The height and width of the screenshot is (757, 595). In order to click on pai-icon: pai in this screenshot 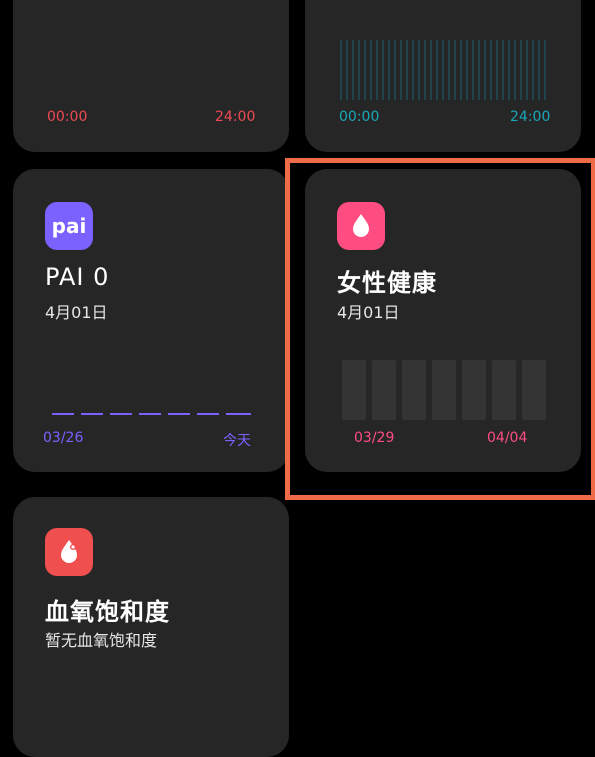, I will do `click(69, 226)`.